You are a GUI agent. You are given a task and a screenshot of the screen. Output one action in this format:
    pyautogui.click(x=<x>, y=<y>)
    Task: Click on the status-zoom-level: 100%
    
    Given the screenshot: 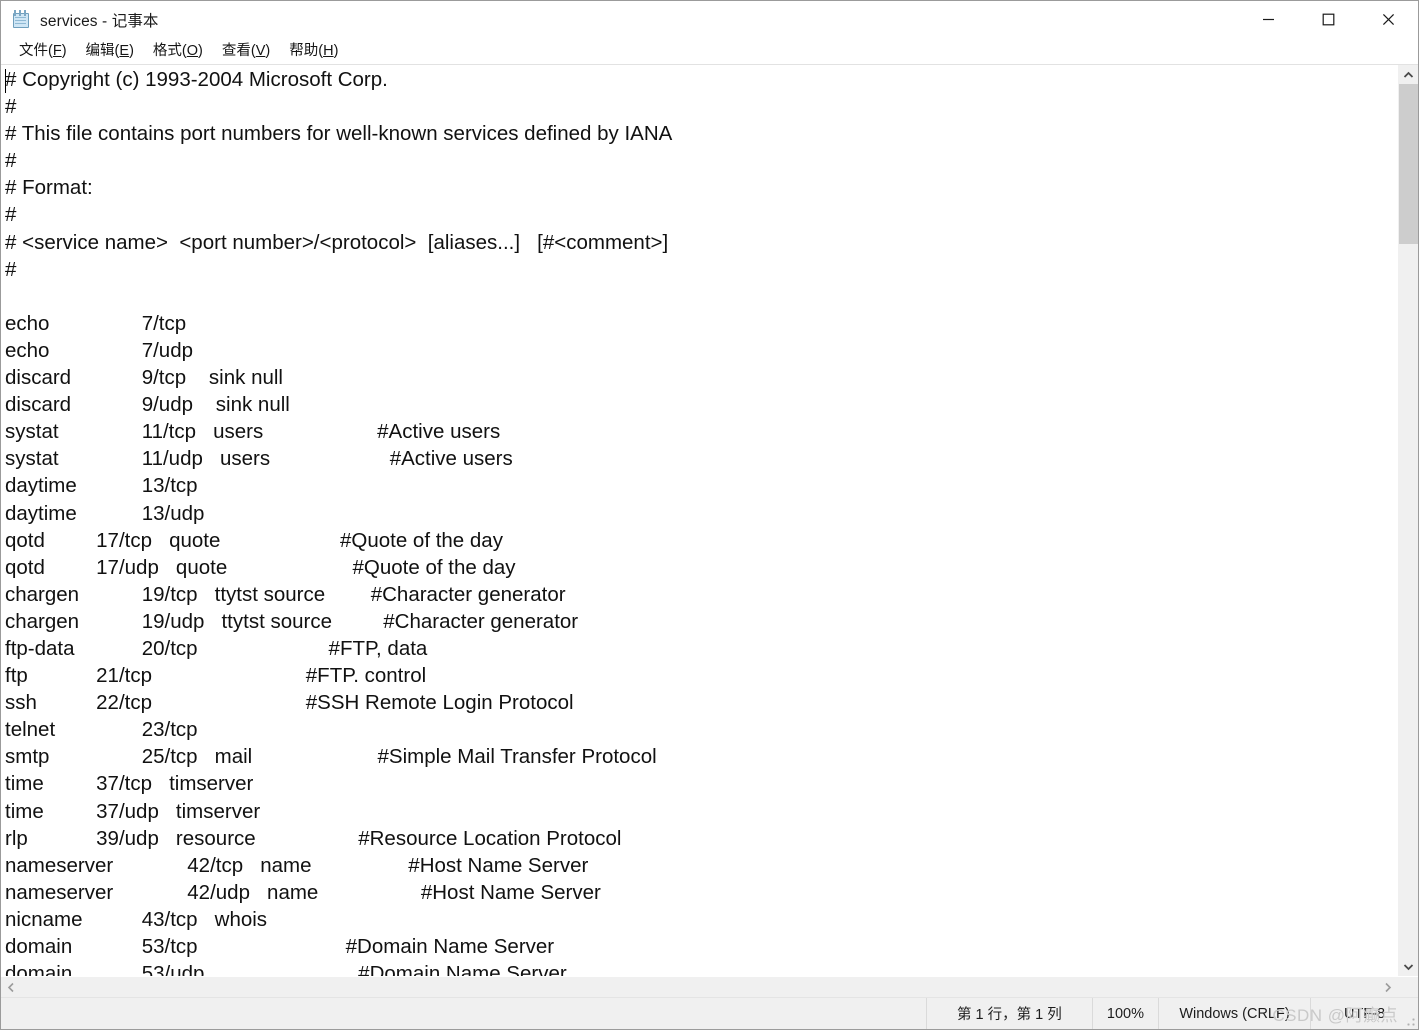 What is the action you would take?
    pyautogui.click(x=1124, y=1013)
    